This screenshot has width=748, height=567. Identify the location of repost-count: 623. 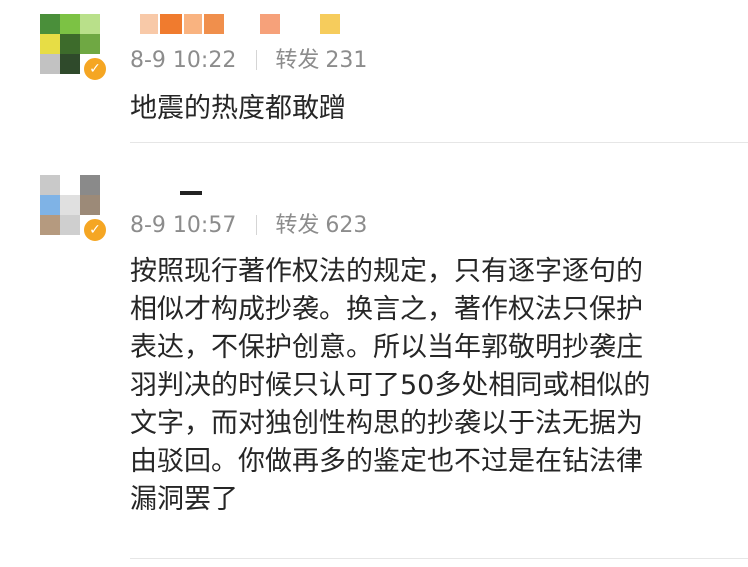
(346, 225).